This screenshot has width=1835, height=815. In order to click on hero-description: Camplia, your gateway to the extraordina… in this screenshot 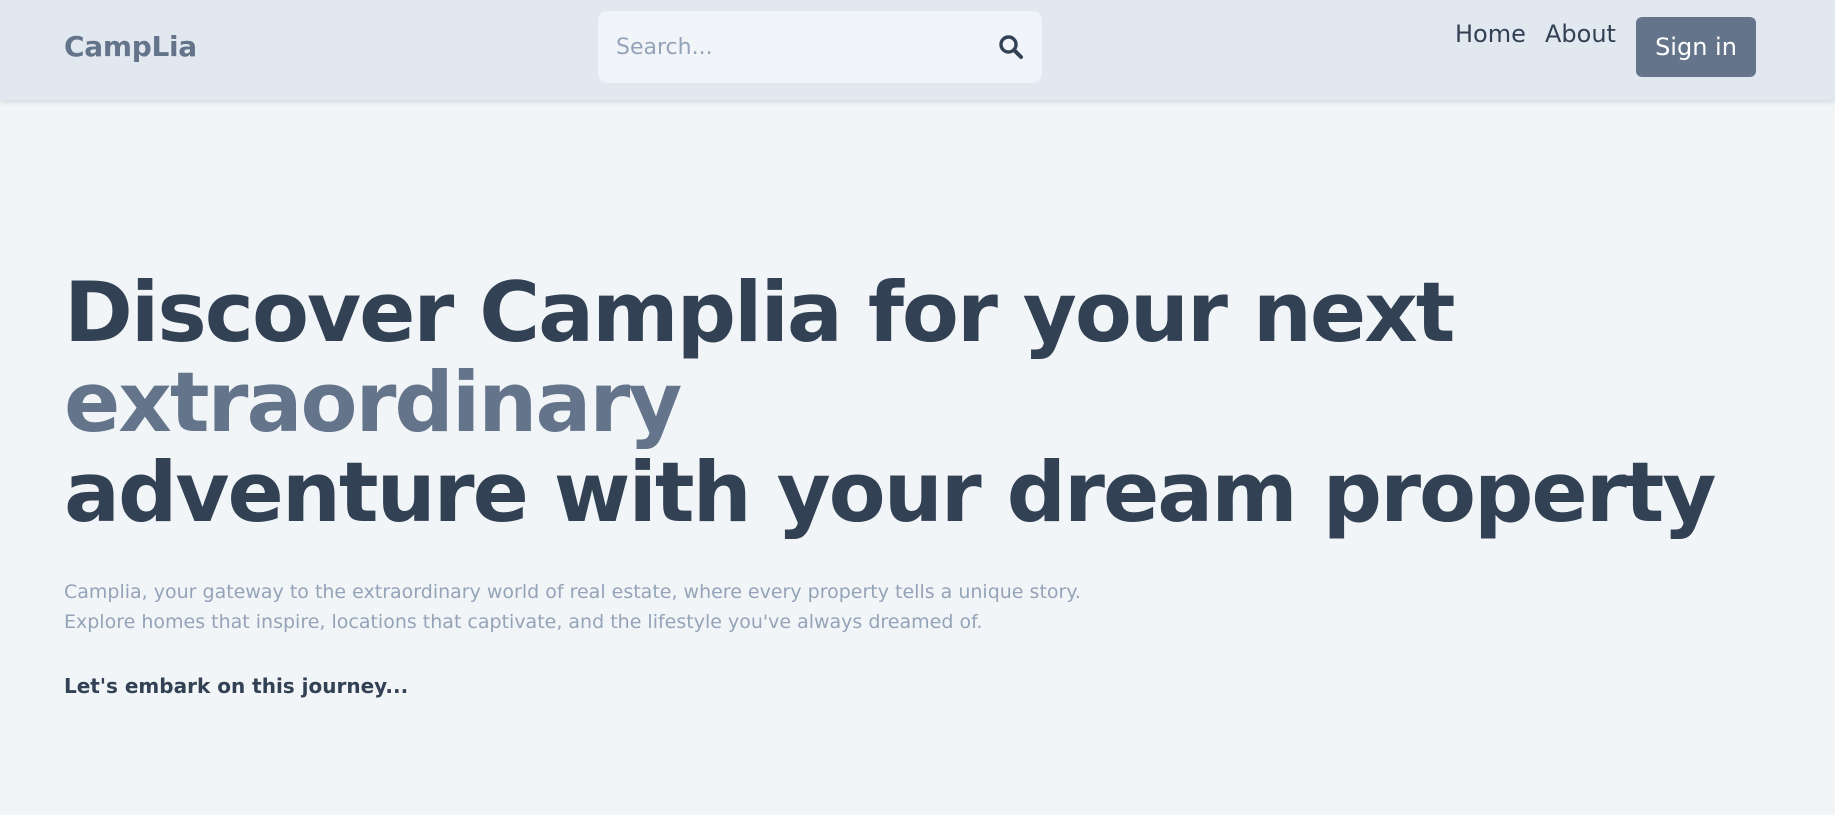, I will do `click(572, 607)`.